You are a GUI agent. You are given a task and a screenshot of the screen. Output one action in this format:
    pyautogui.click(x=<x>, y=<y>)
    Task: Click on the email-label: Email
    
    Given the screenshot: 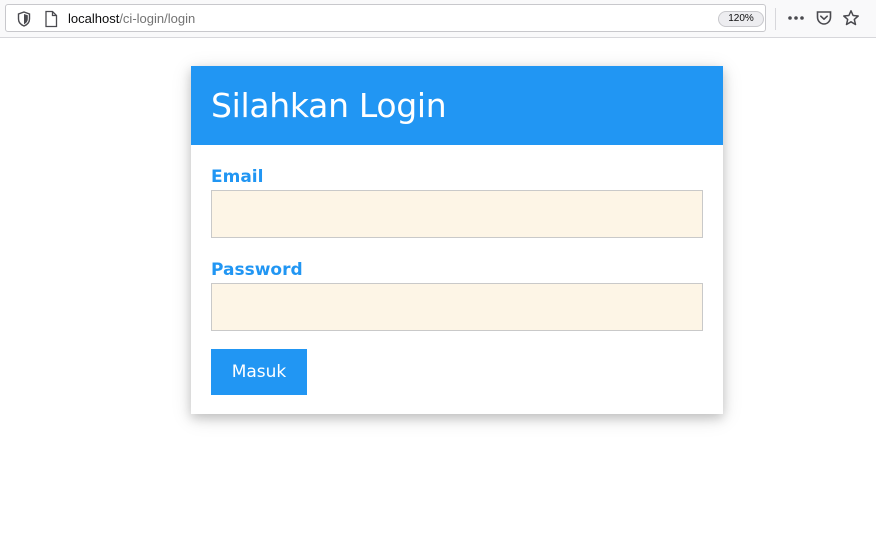 What is the action you would take?
    pyautogui.click(x=237, y=177)
    